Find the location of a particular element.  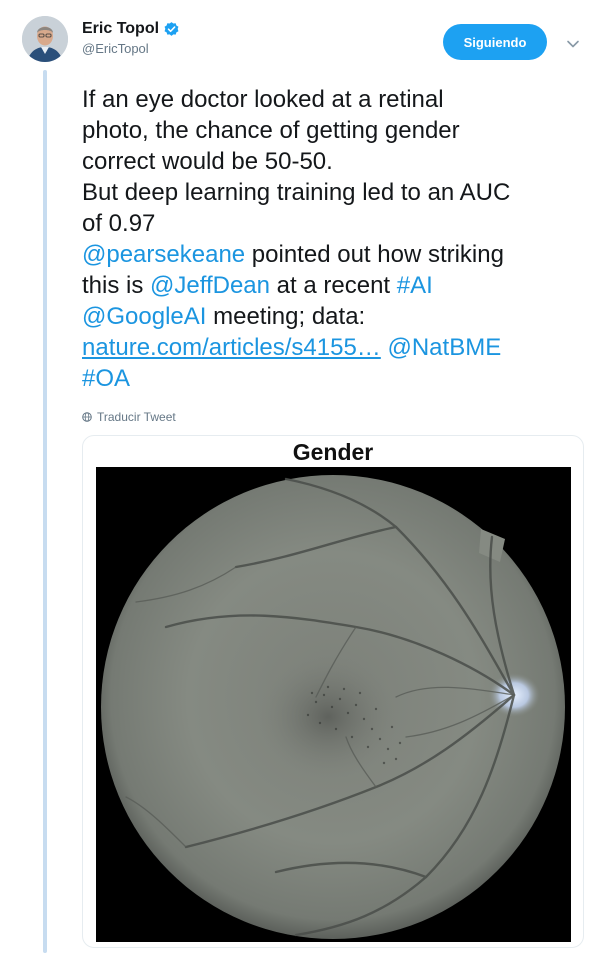

tweet-text-line: @pearsekeane pointed out how striking is located at coordinates (335, 254).